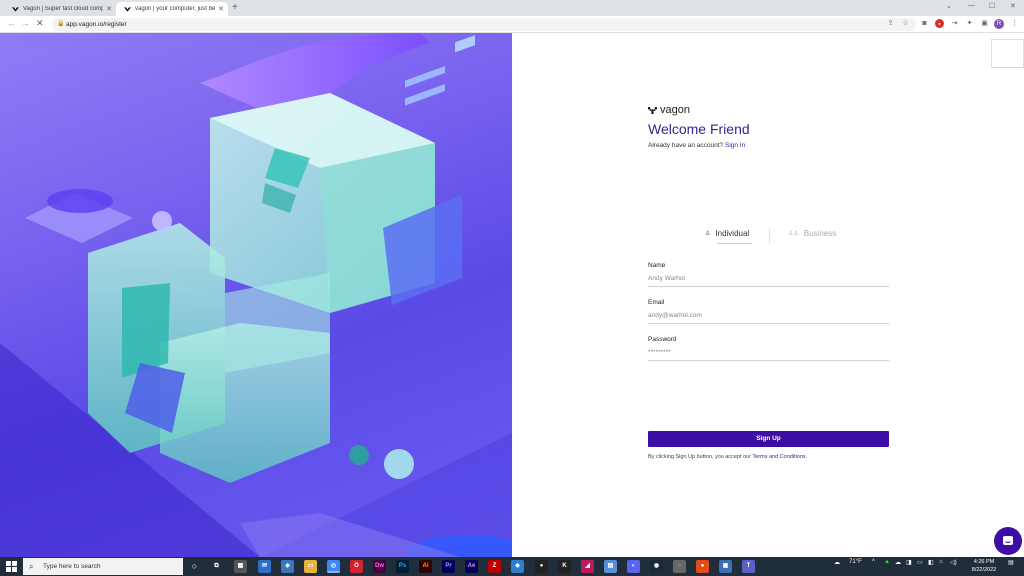  What do you see at coordinates (103, 566) in the screenshot?
I see `taskbar-search: ⌕ Type here to search` at bounding box center [103, 566].